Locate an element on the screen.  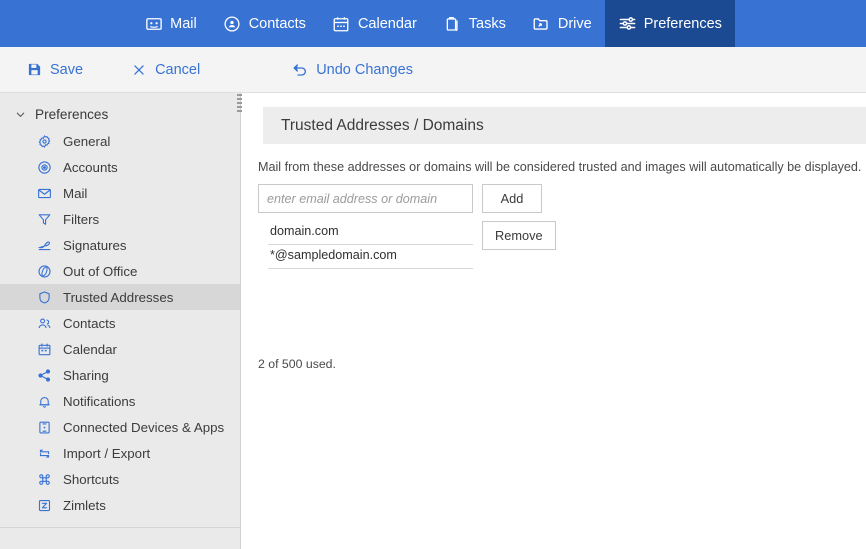
sidebar-item-filters: Filters is located at coordinates (120, 219).